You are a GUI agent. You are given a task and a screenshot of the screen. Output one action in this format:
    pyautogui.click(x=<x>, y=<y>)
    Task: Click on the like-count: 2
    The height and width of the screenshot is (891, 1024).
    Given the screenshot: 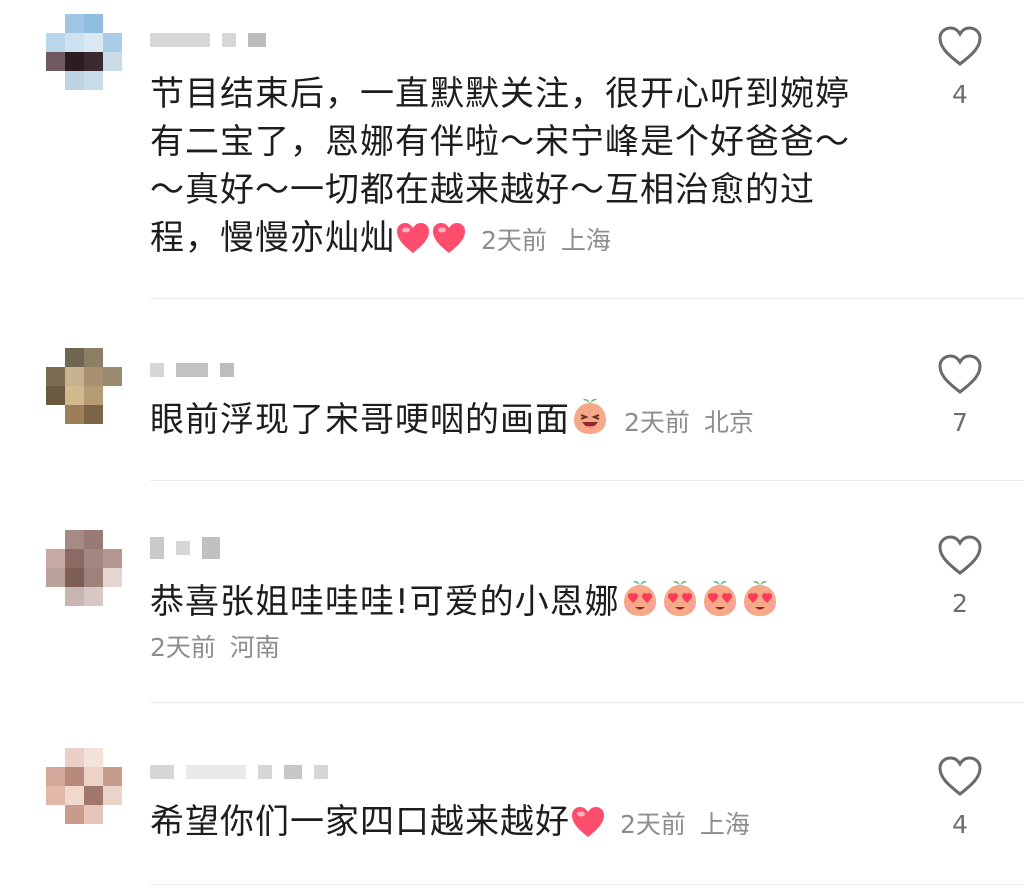 What is the action you would take?
    pyautogui.click(x=960, y=603)
    